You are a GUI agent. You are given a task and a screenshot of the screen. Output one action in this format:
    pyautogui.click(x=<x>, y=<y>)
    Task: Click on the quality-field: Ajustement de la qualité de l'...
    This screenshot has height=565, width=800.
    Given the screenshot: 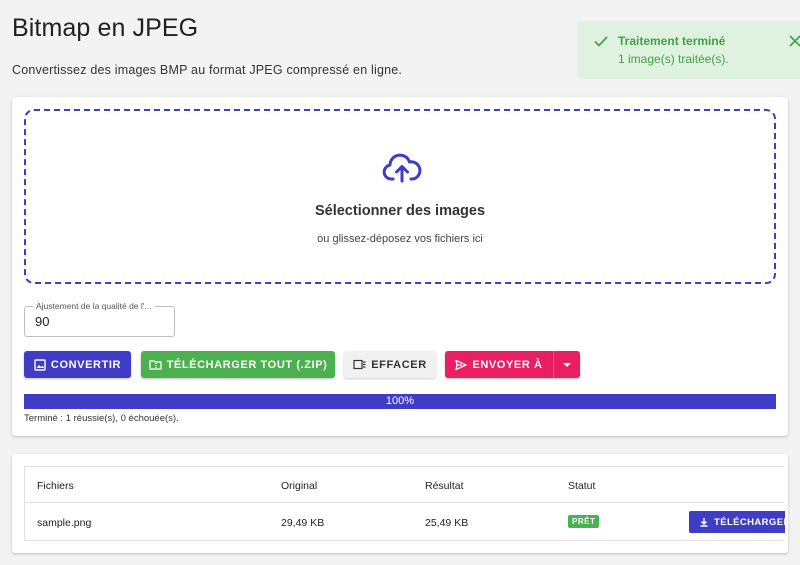 What is the action you would take?
    pyautogui.click(x=99, y=319)
    